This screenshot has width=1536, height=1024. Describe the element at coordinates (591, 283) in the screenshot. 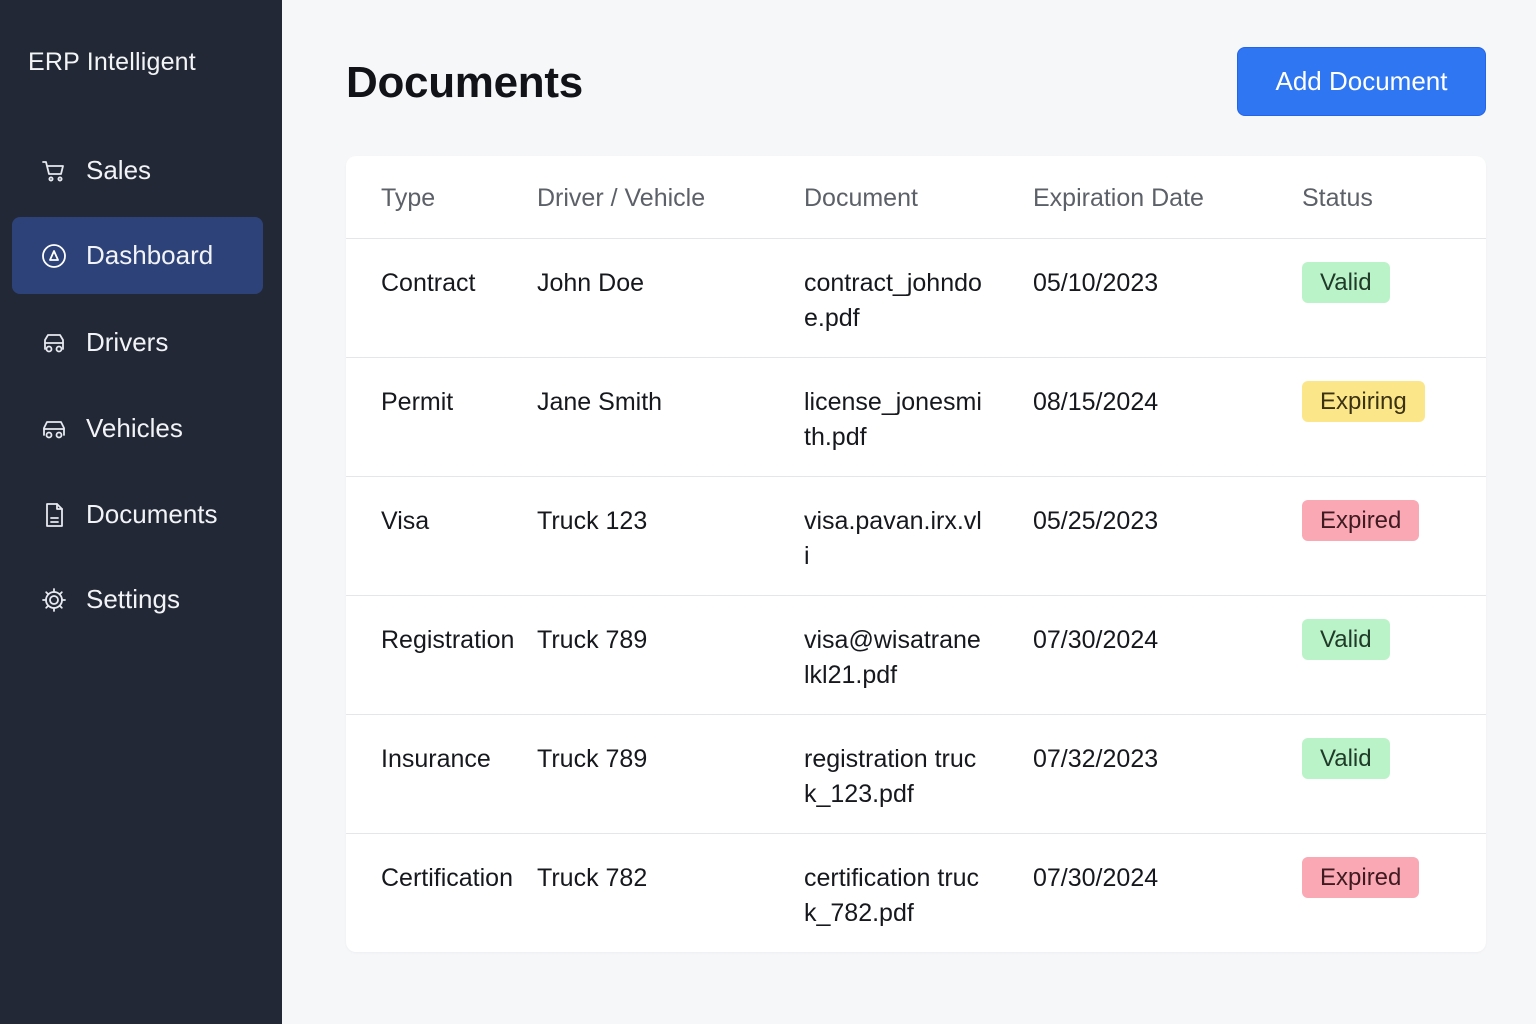

I see `cell-driver: John Doe` at that location.